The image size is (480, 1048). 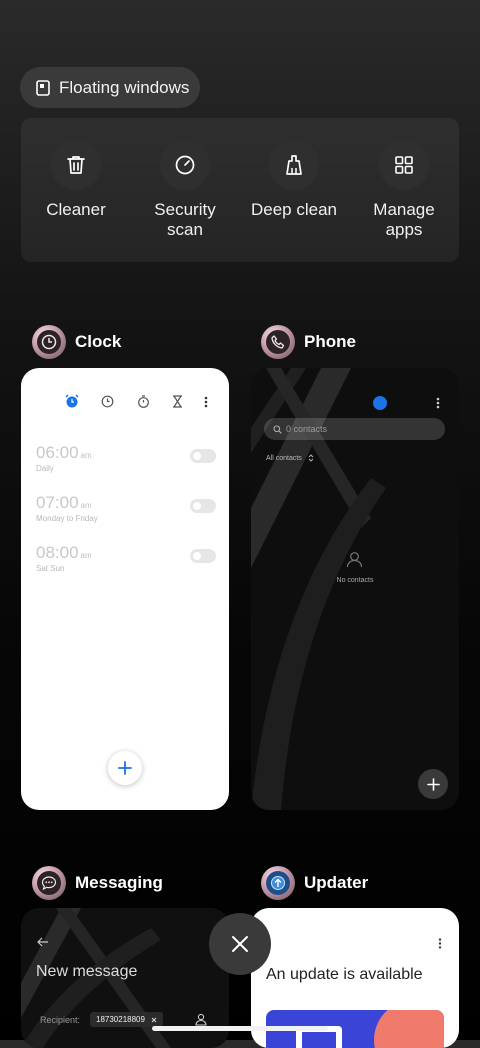 What do you see at coordinates (124, 87) in the screenshot?
I see `floating-windows-label: Floating windows` at bounding box center [124, 87].